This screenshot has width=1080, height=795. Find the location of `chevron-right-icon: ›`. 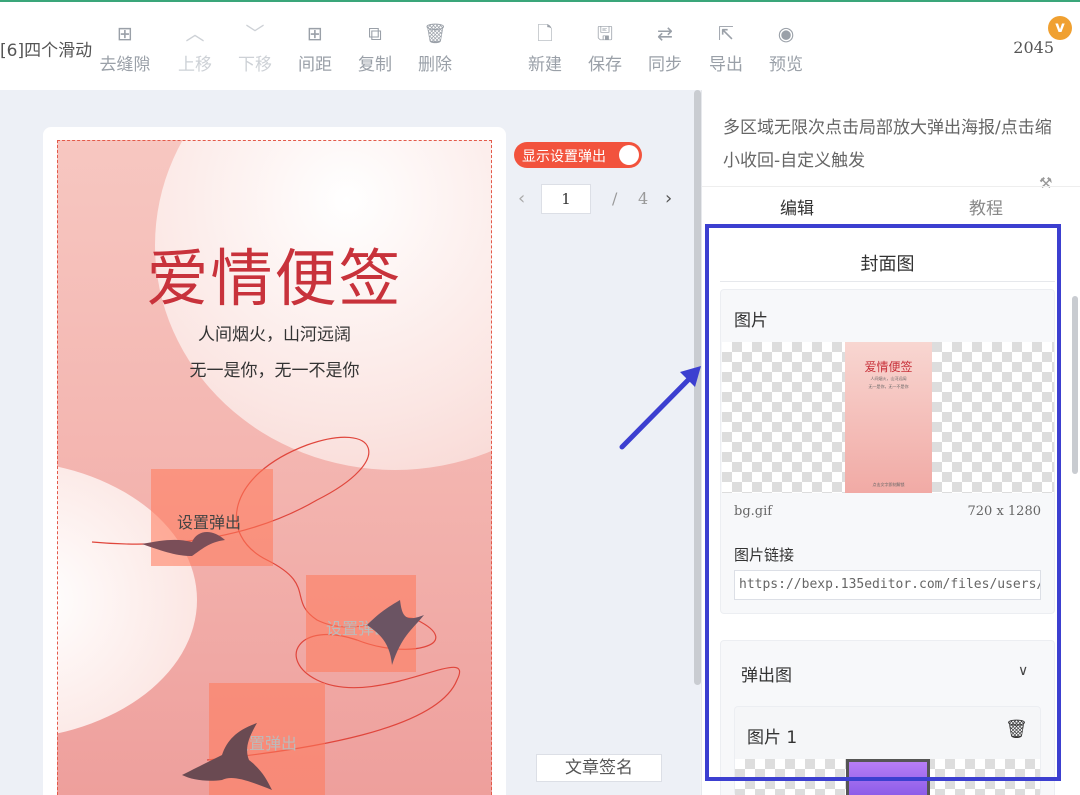

chevron-right-icon: › is located at coordinates (668, 198).